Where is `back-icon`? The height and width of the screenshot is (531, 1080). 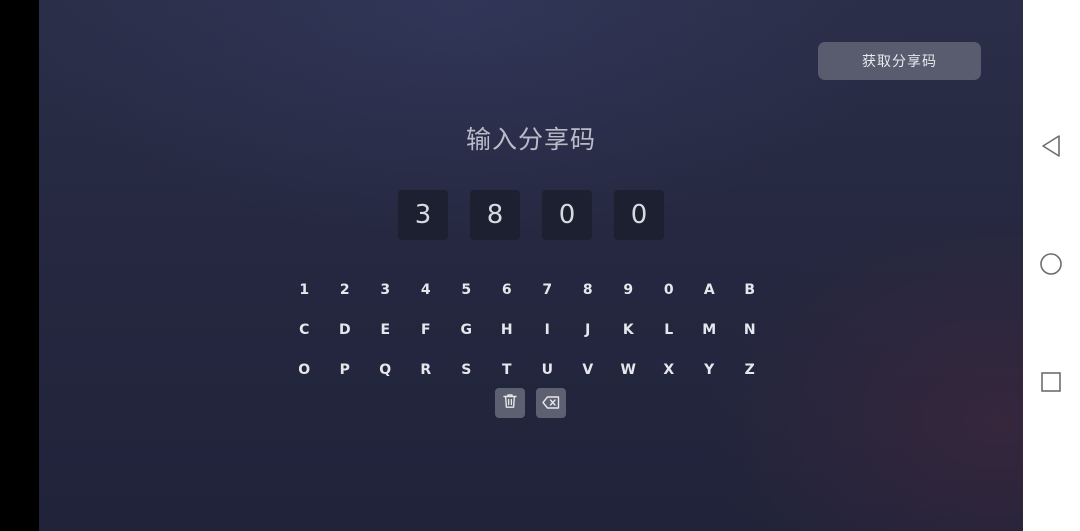
back-icon is located at coordinates (1051, 148).